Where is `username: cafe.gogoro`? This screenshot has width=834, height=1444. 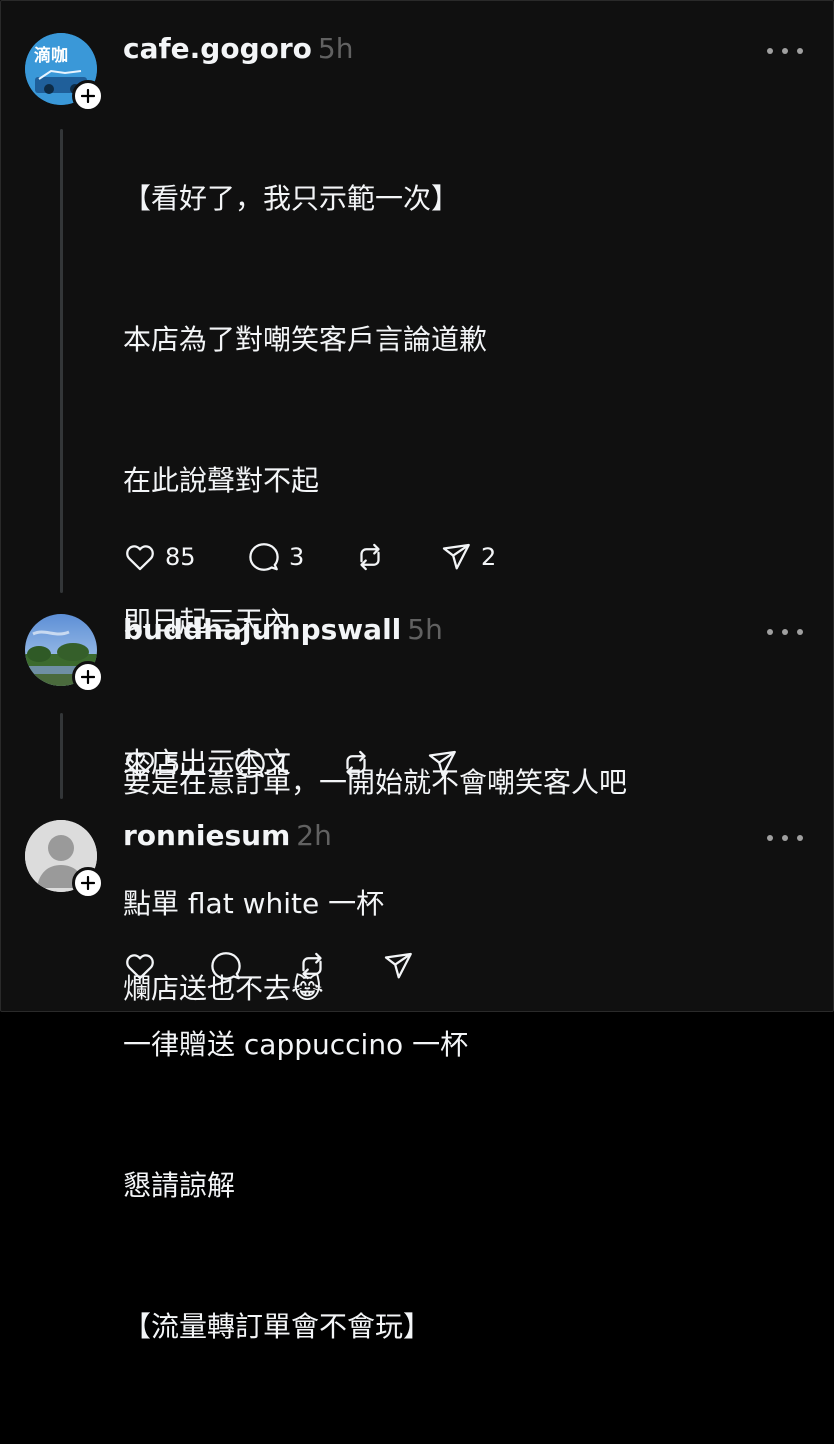
username: cafe.gogoro is located at coordinates (217, 48).